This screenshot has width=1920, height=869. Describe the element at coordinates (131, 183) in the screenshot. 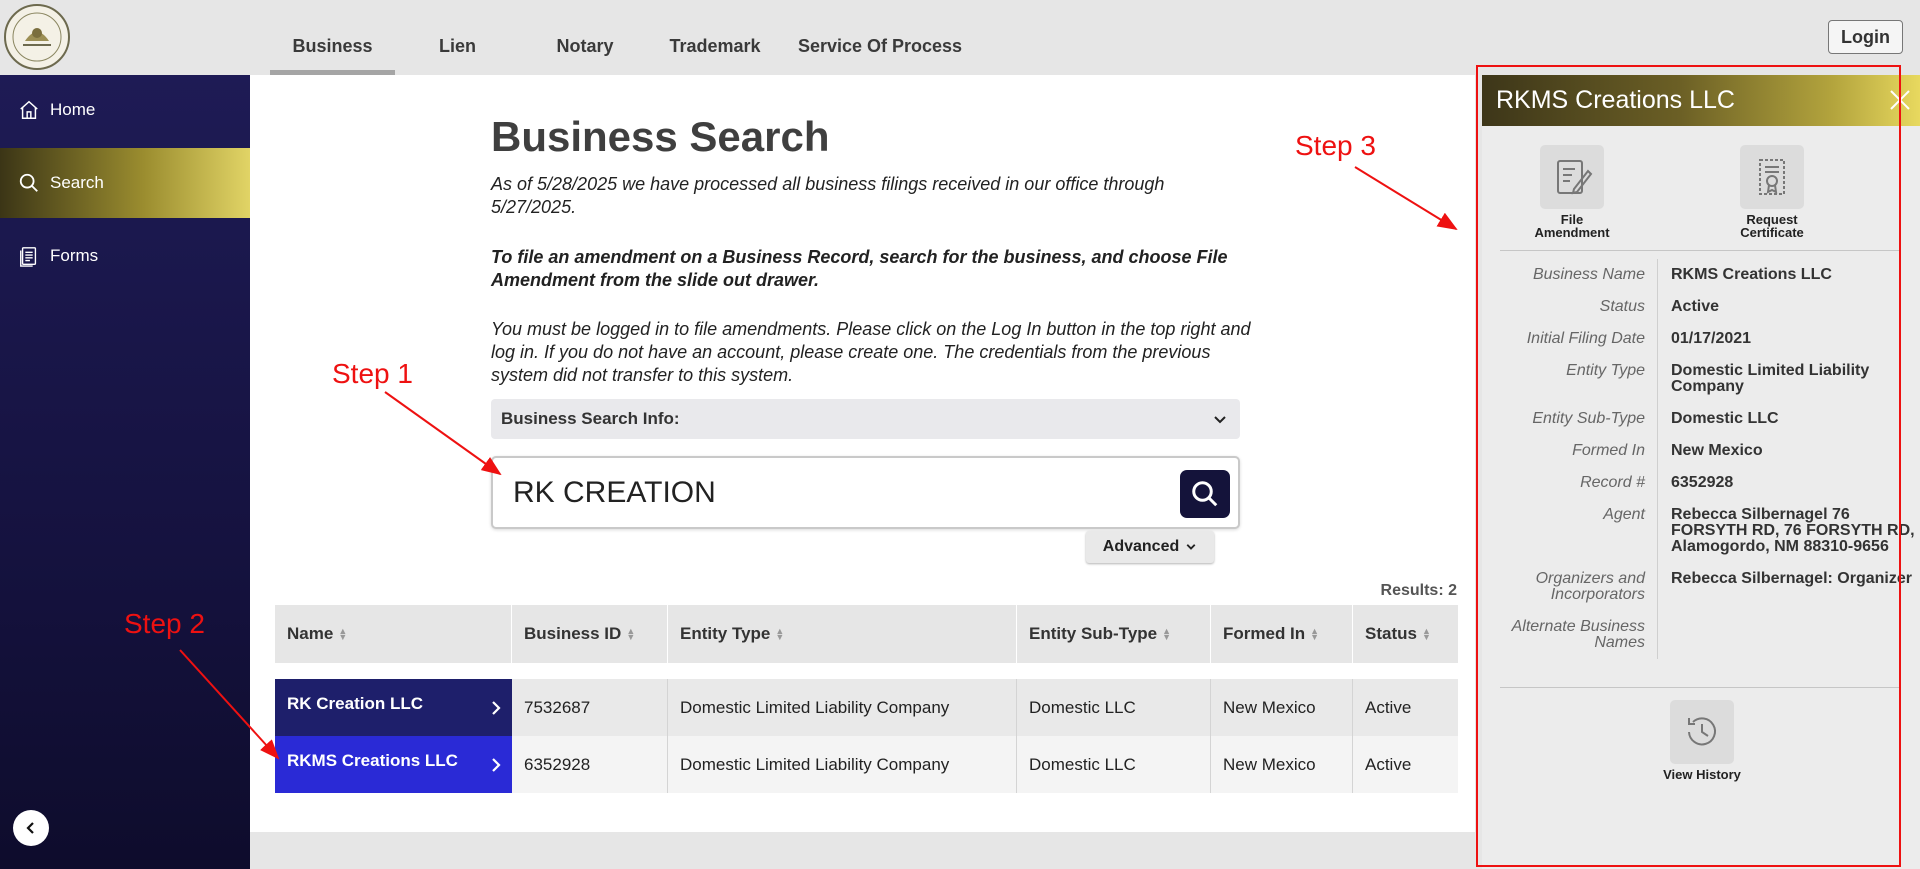

I see `sidebar-item-search: Search` at that location.